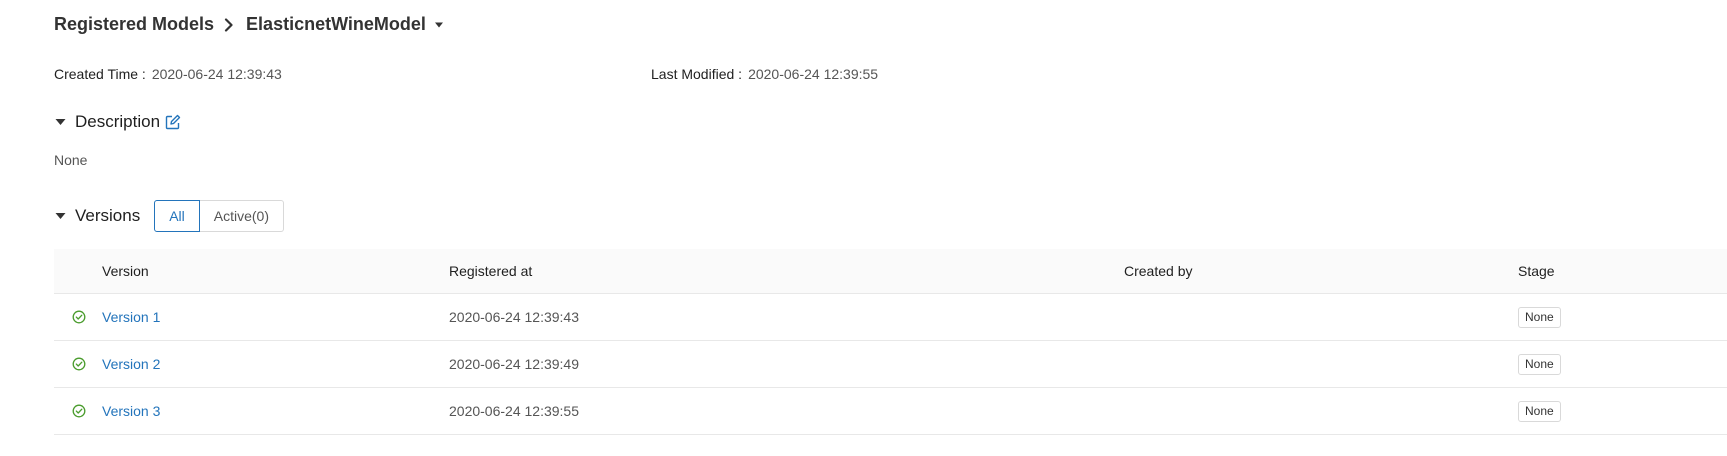  I want to click on description-header: Description, so click(117, 122).